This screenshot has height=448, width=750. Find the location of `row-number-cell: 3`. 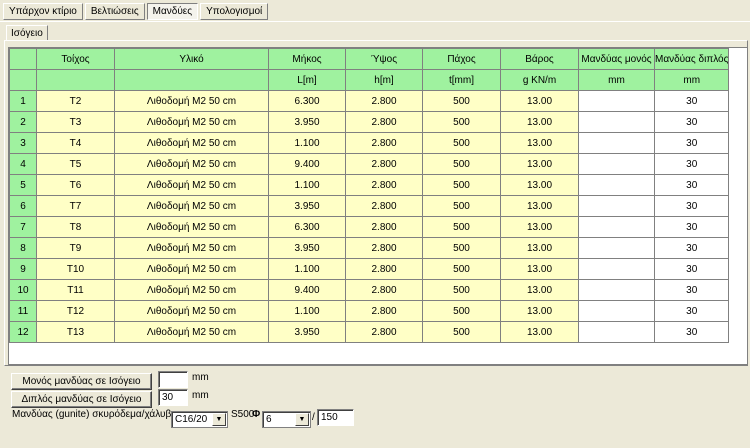

row-number-cell: 3 is located at coordinates (23, 143).